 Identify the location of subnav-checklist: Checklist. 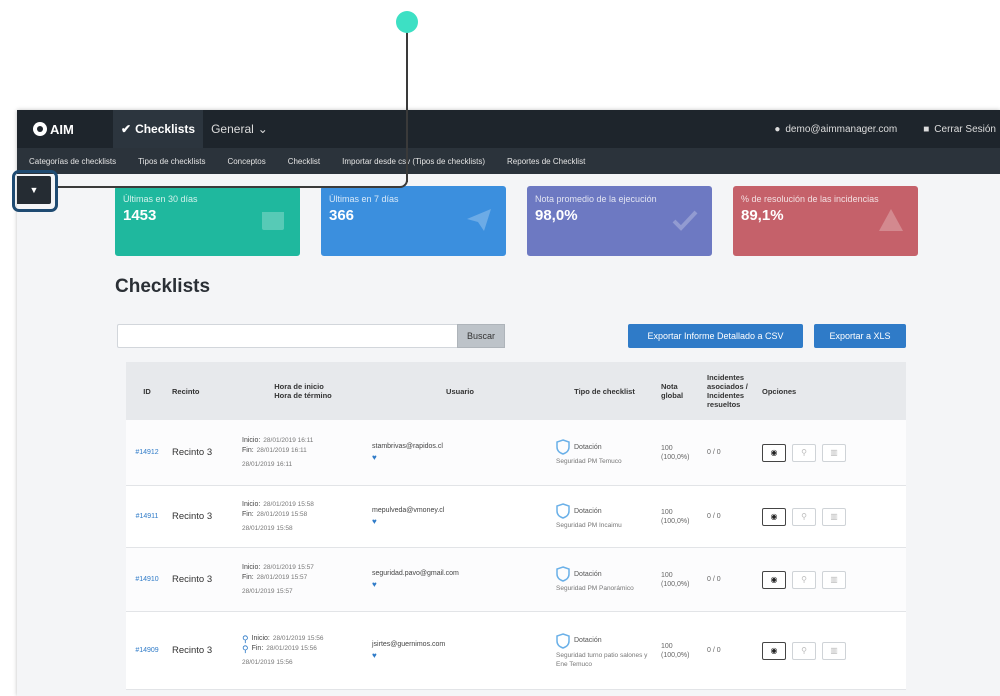
(304, 161).